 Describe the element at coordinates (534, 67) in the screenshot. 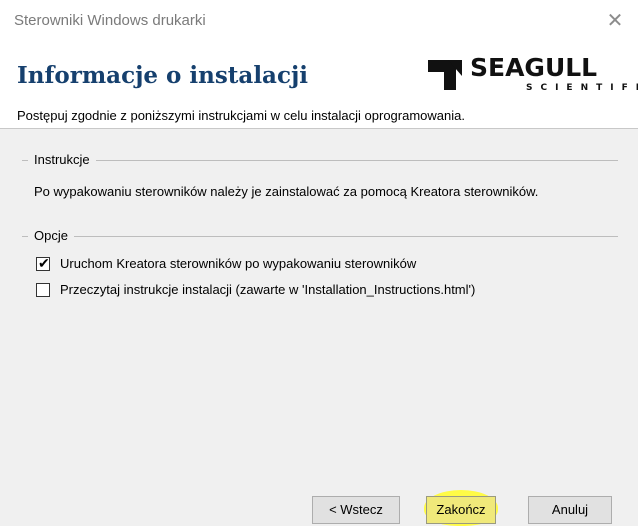

I see `logo-wordmark: SEAGULL` at that location.